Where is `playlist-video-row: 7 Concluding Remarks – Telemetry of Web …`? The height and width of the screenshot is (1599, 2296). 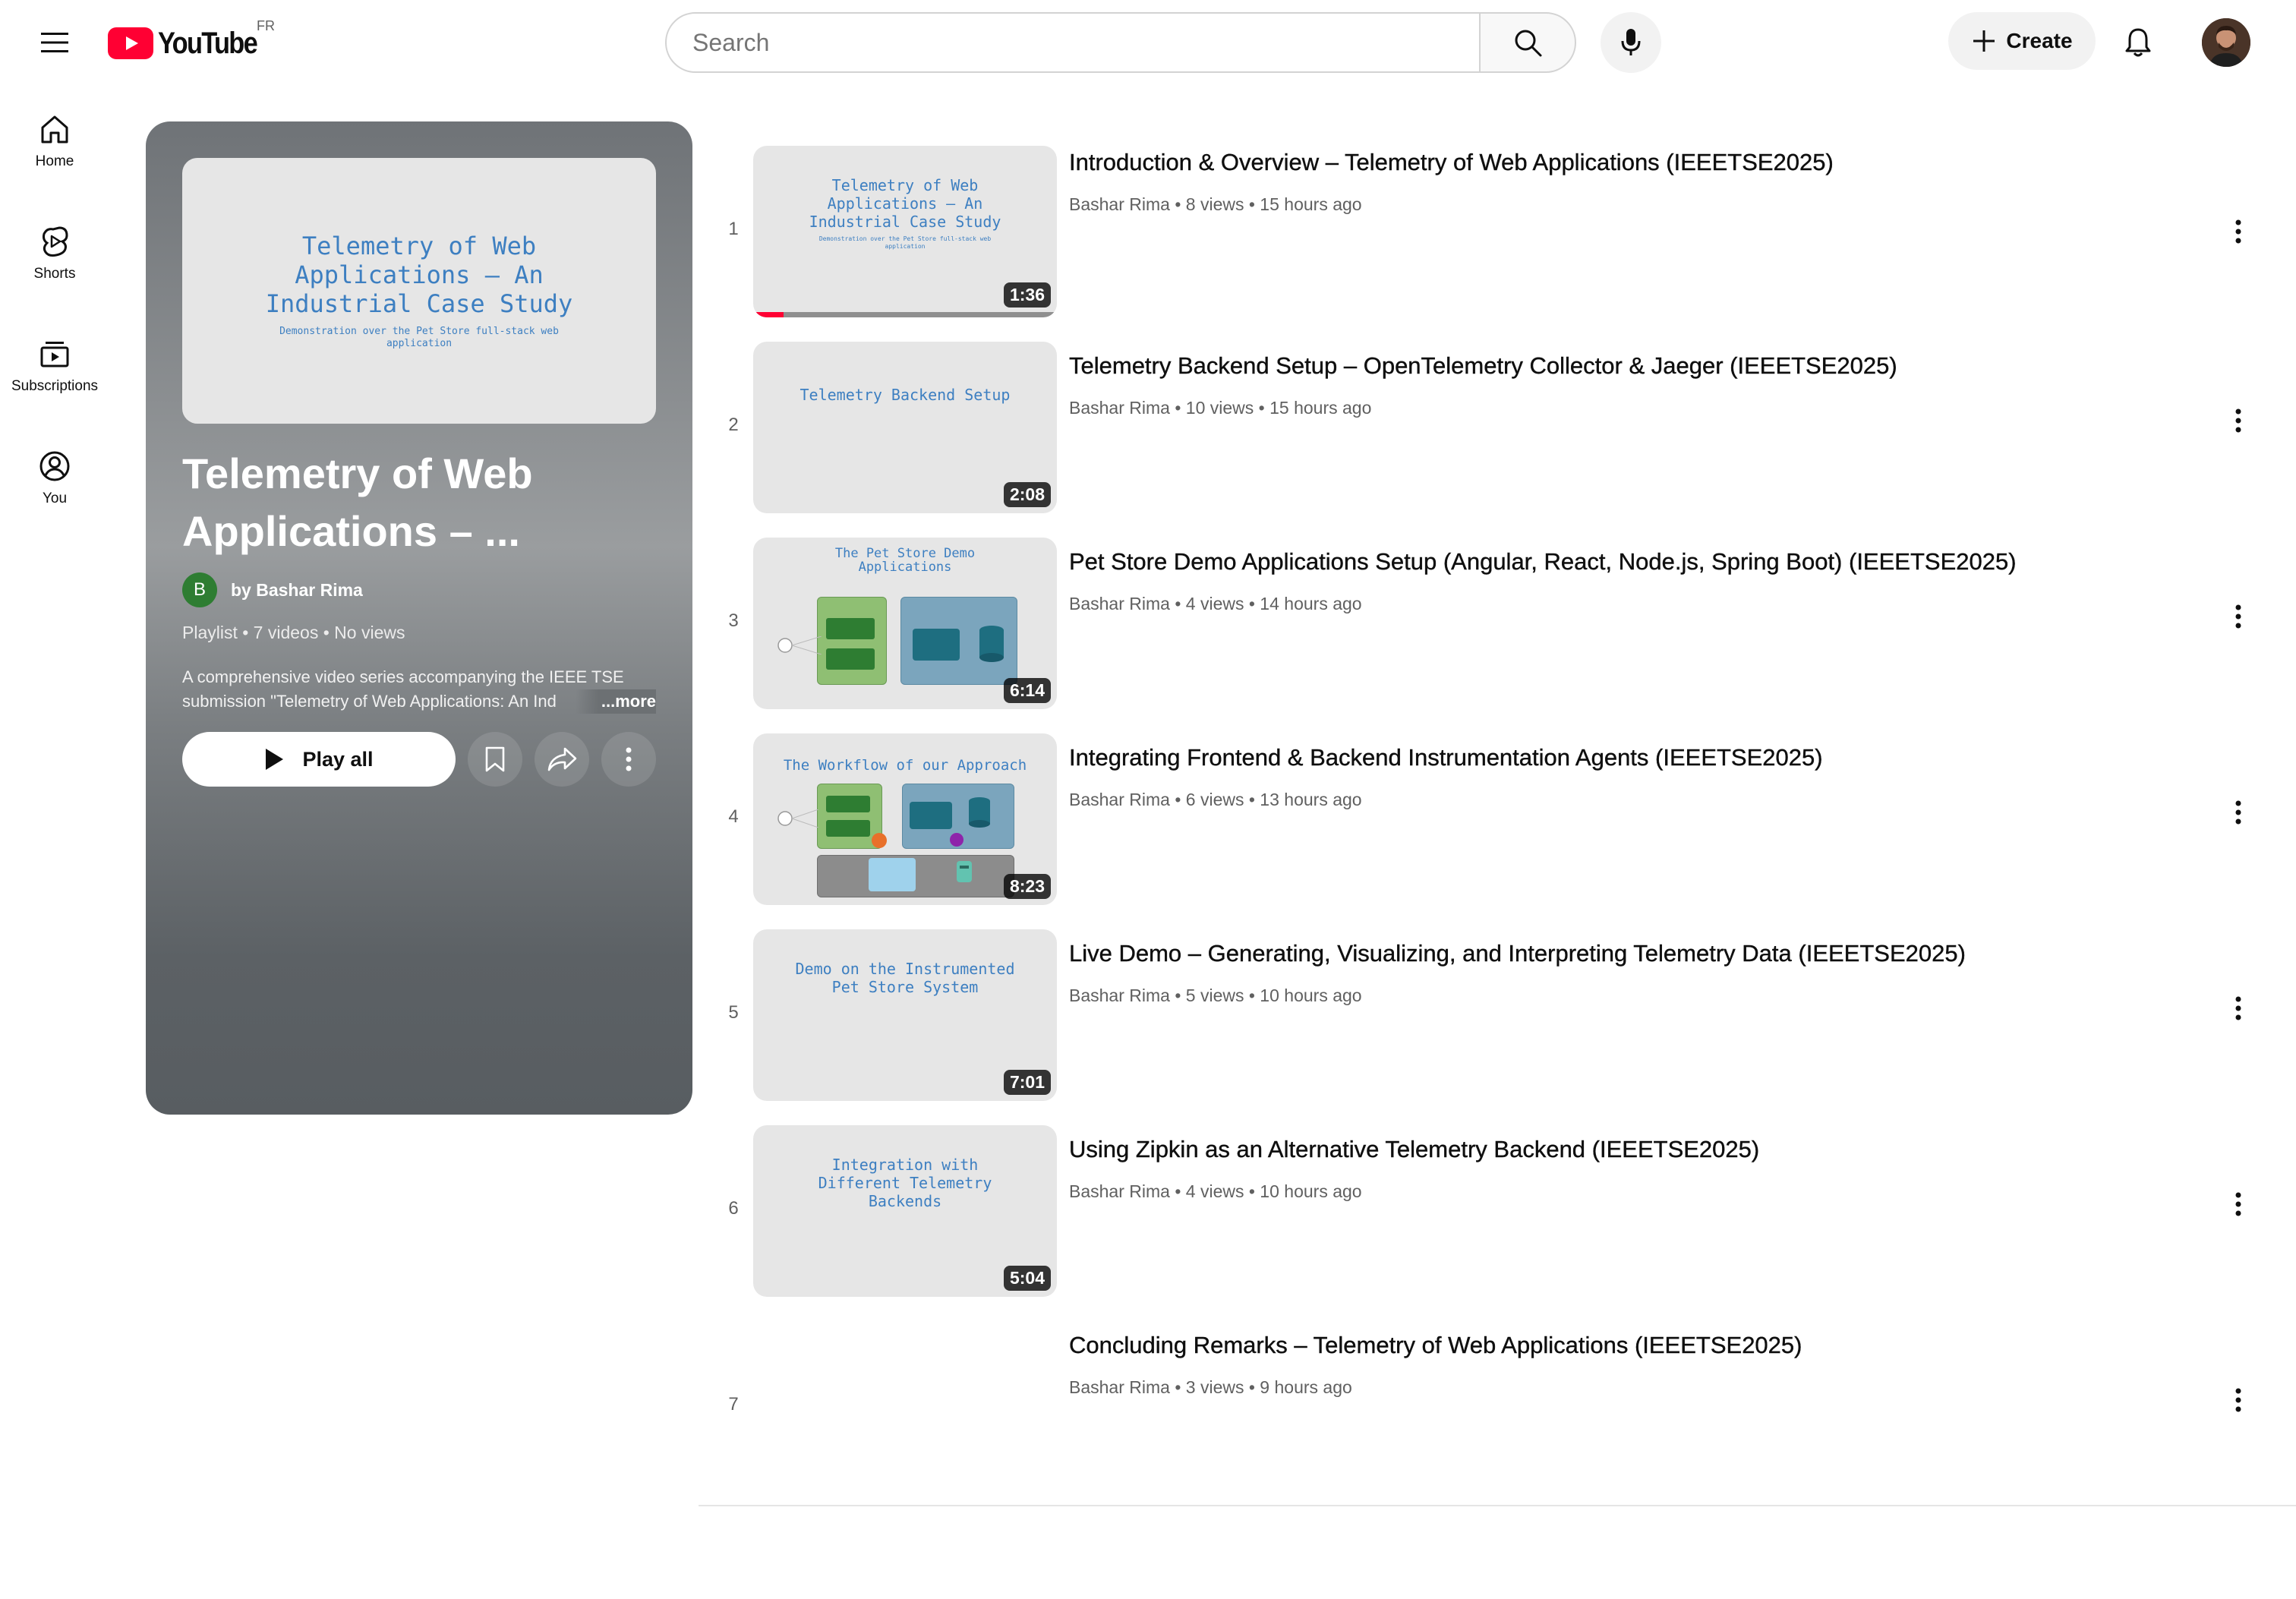
playlist-video-row: 7 Concluding Remarks – Telemetry of Web … is located at coordinates (1498, 1395).